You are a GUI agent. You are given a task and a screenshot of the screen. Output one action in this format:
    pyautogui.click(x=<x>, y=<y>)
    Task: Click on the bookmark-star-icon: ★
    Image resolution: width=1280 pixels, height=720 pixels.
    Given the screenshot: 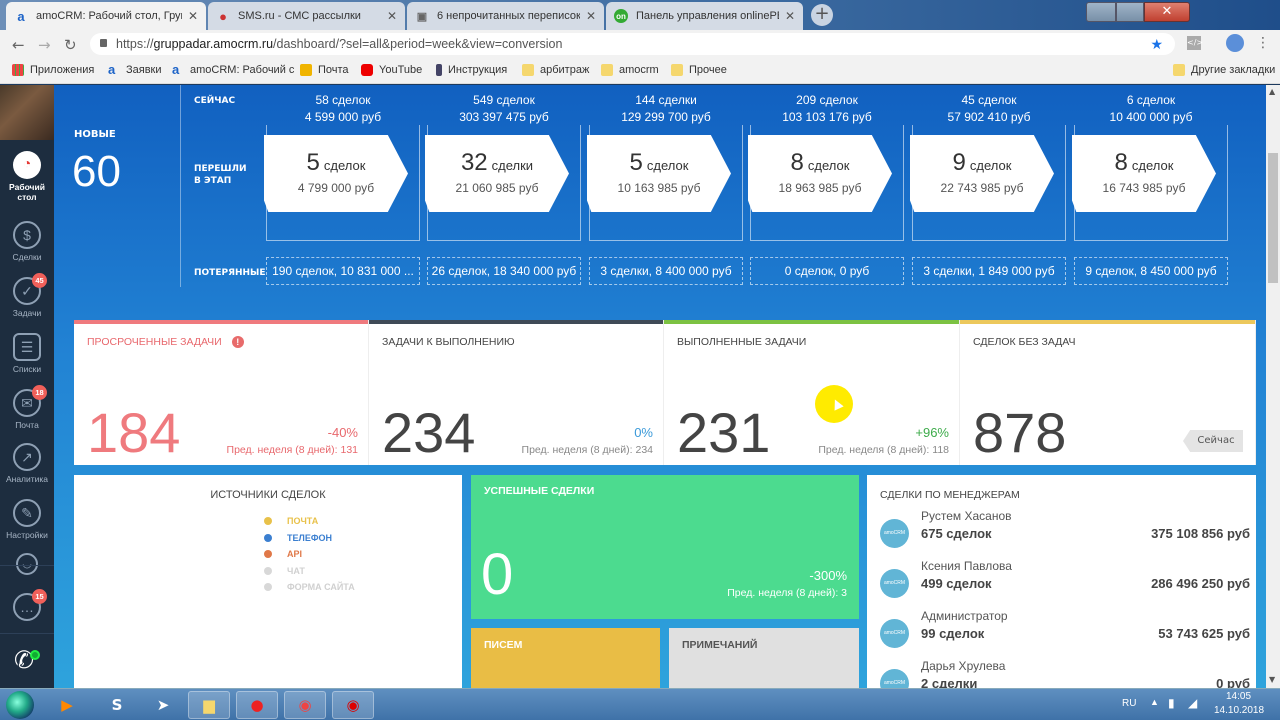 What is the action you would take?
    pyautogui.click(x=1156, y=44)
    